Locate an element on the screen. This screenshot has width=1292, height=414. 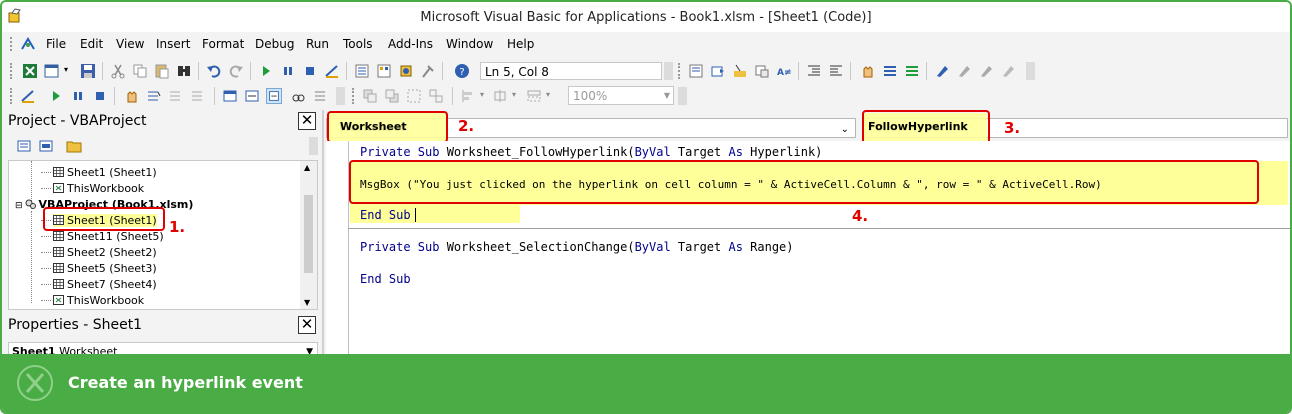
outdent-icon is located at coordinates (836, 71).